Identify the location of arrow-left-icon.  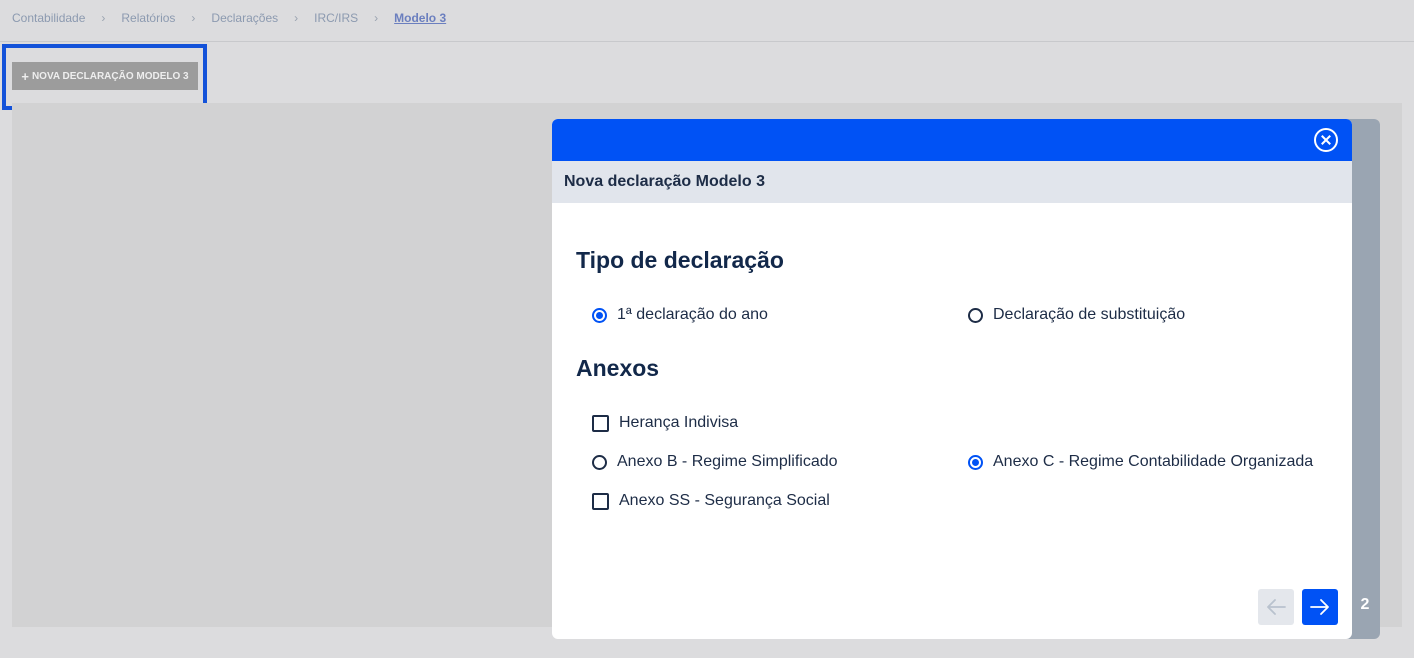
(1276, 607).